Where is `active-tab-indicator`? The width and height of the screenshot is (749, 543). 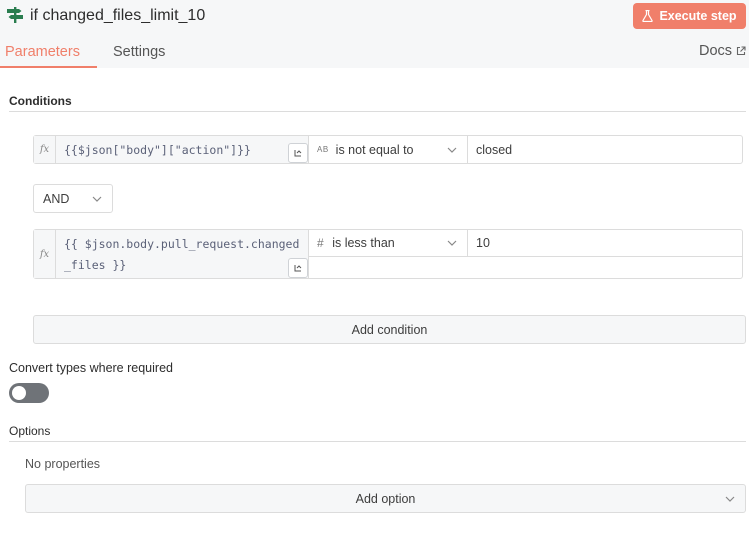 active-tab-indicator is located at coordinates (48, 67).